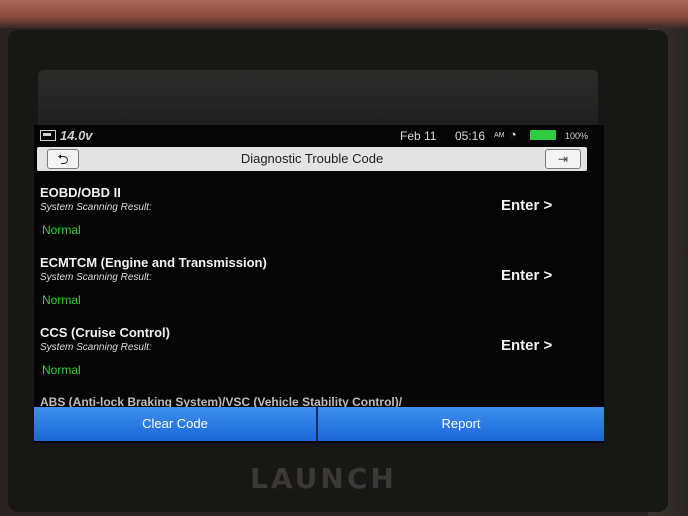 The image size is (688, 516). What do you see at coordinates (80, 192) in the screenshot?
I see `system-name: EOBD/OBD II` at bounding box center [80, 192].